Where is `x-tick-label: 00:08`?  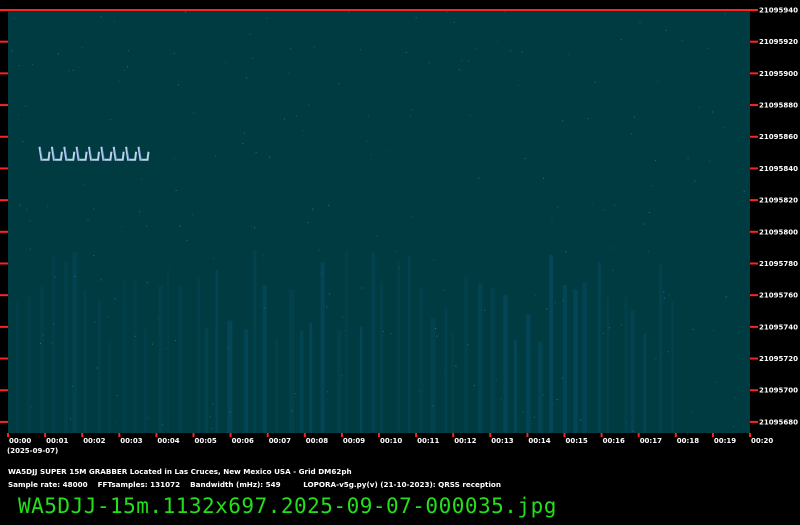 x-tick-label: 00:08 is located at coordinates (317, 441).